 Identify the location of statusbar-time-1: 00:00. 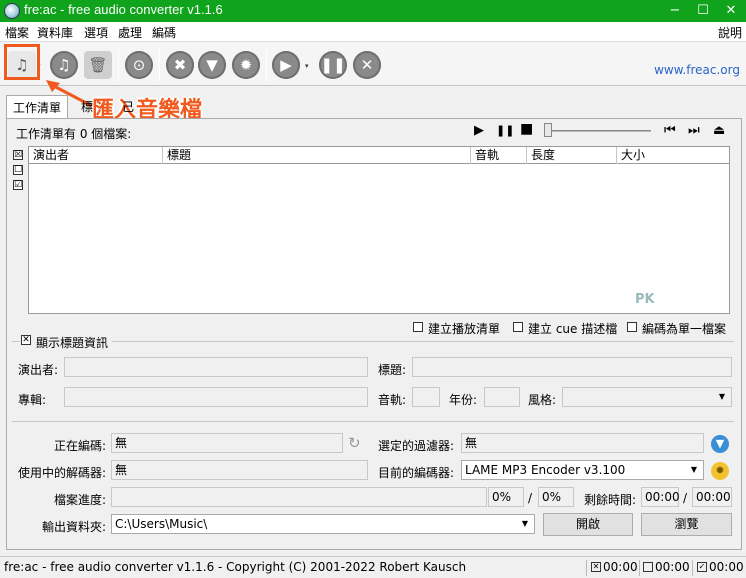
(620, 567).